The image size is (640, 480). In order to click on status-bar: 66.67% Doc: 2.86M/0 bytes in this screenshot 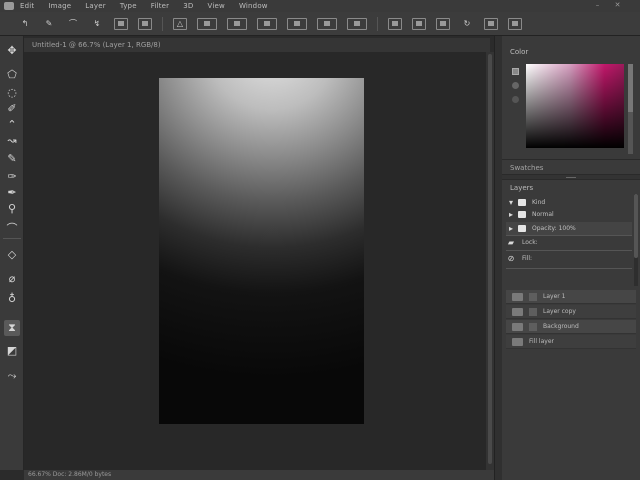, I will do `click(259, 475)`.